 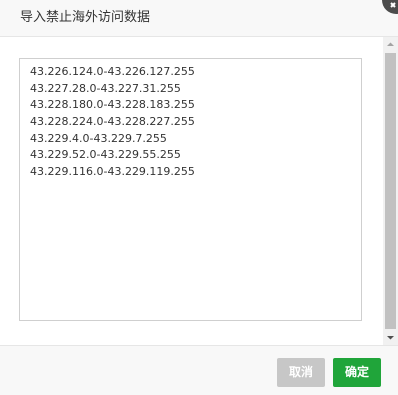 What do you see at coordinates (105, 88) in the screenshot?
I see `ip-range-line: 43.227.28.0-43.227.31.255` at bounding box center [105, 88].